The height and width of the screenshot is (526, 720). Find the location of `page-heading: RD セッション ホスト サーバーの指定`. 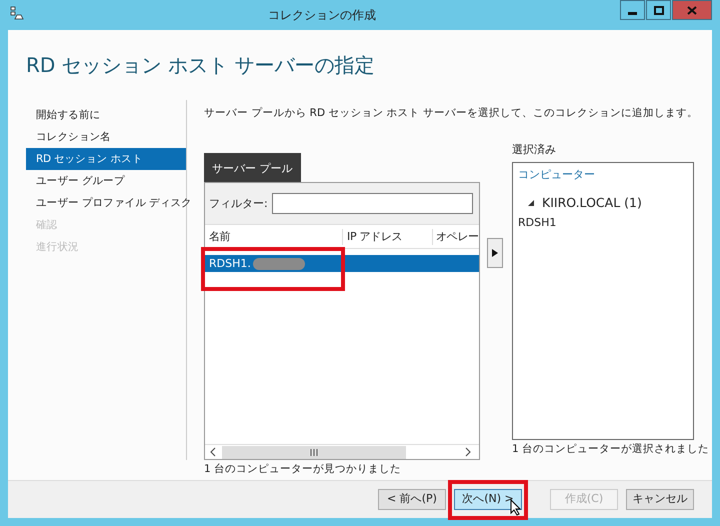

page-heading: RD セッション ホスト サーバーの指定 is located at coordinates (200, 65).